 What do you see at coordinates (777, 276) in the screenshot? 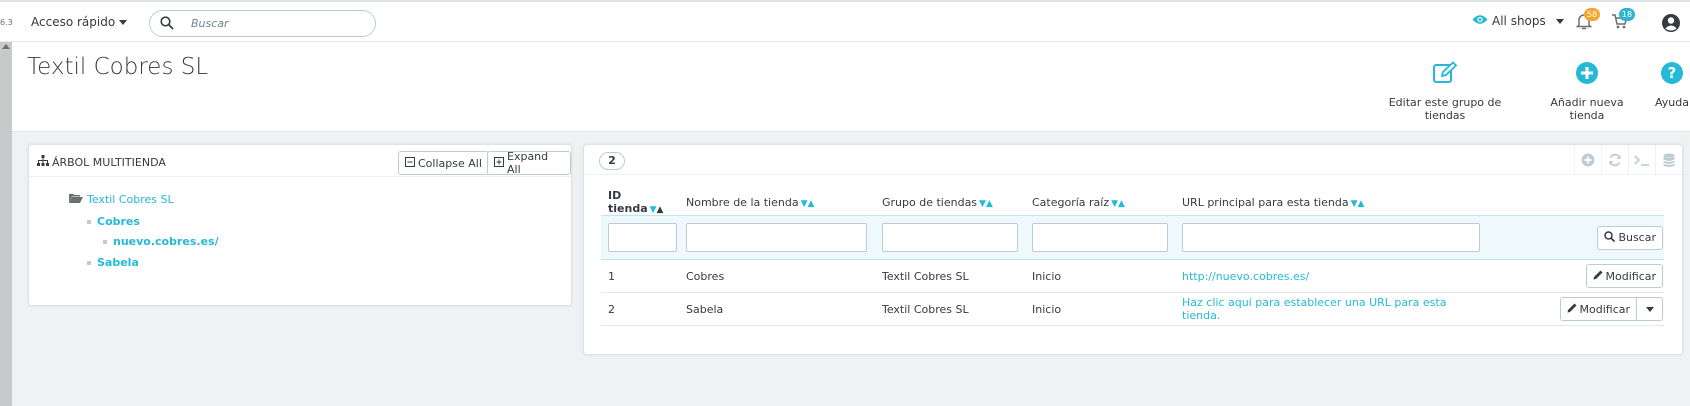
I see `cell-name: Cobres` at bounding box center [777, 276].